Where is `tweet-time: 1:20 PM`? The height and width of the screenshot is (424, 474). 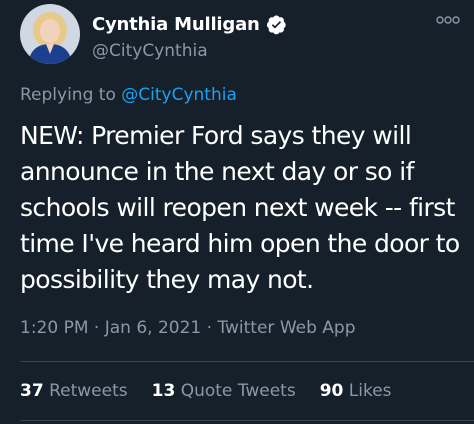
tweet-time: 1:20 PM is located at coordinates (54, 328).